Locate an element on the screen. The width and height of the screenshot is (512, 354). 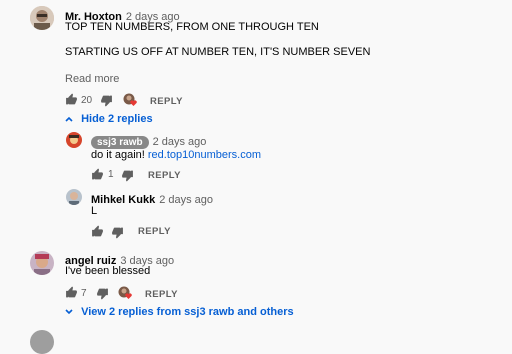
reply-link: red.top10numbers.com is located at coordinates (204, 155).